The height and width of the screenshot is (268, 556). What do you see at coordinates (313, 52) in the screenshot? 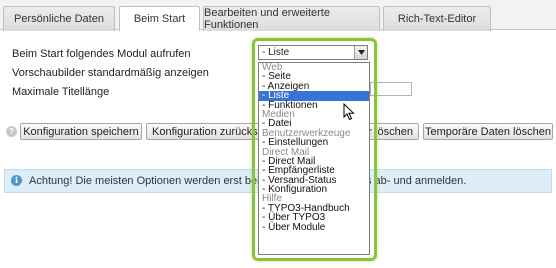
I see `start-module-select: - Liste` at bounding box center [313, 52].